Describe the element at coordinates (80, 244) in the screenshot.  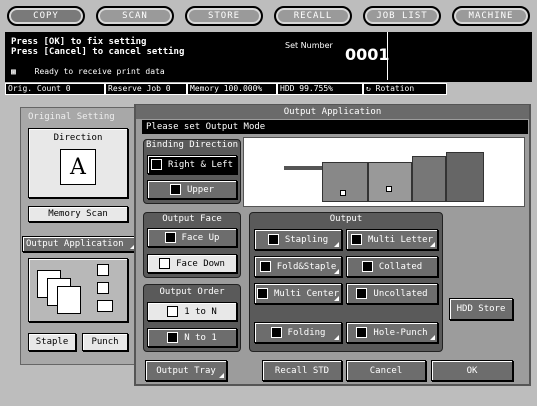
I see `output-application-button: Output Application` at that location.